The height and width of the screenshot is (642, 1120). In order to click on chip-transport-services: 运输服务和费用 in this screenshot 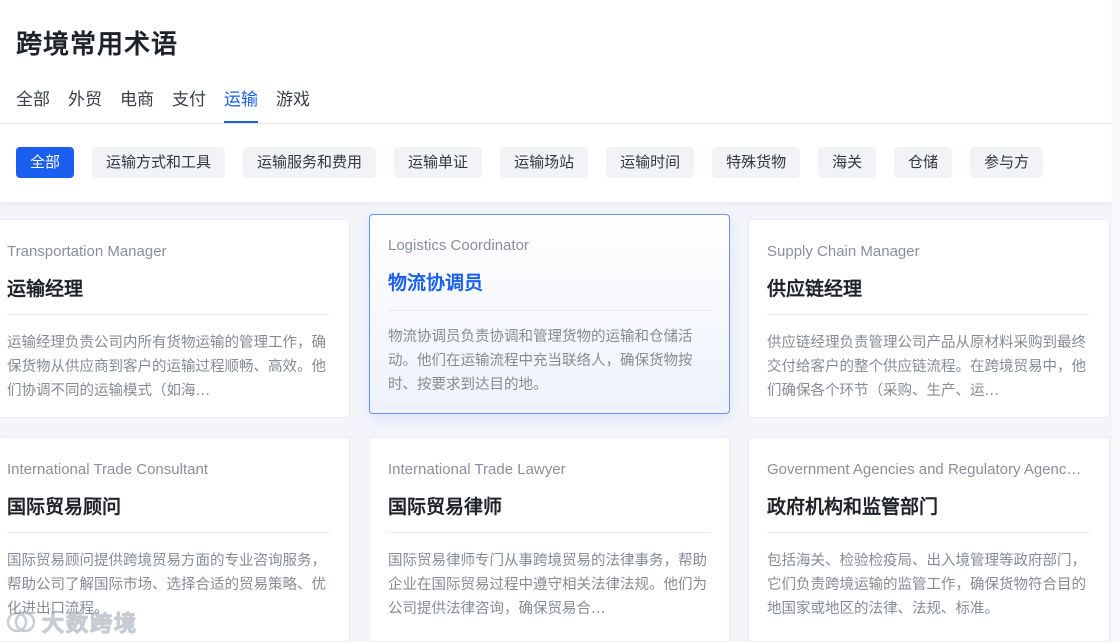, I will do `click(310, 162)`.